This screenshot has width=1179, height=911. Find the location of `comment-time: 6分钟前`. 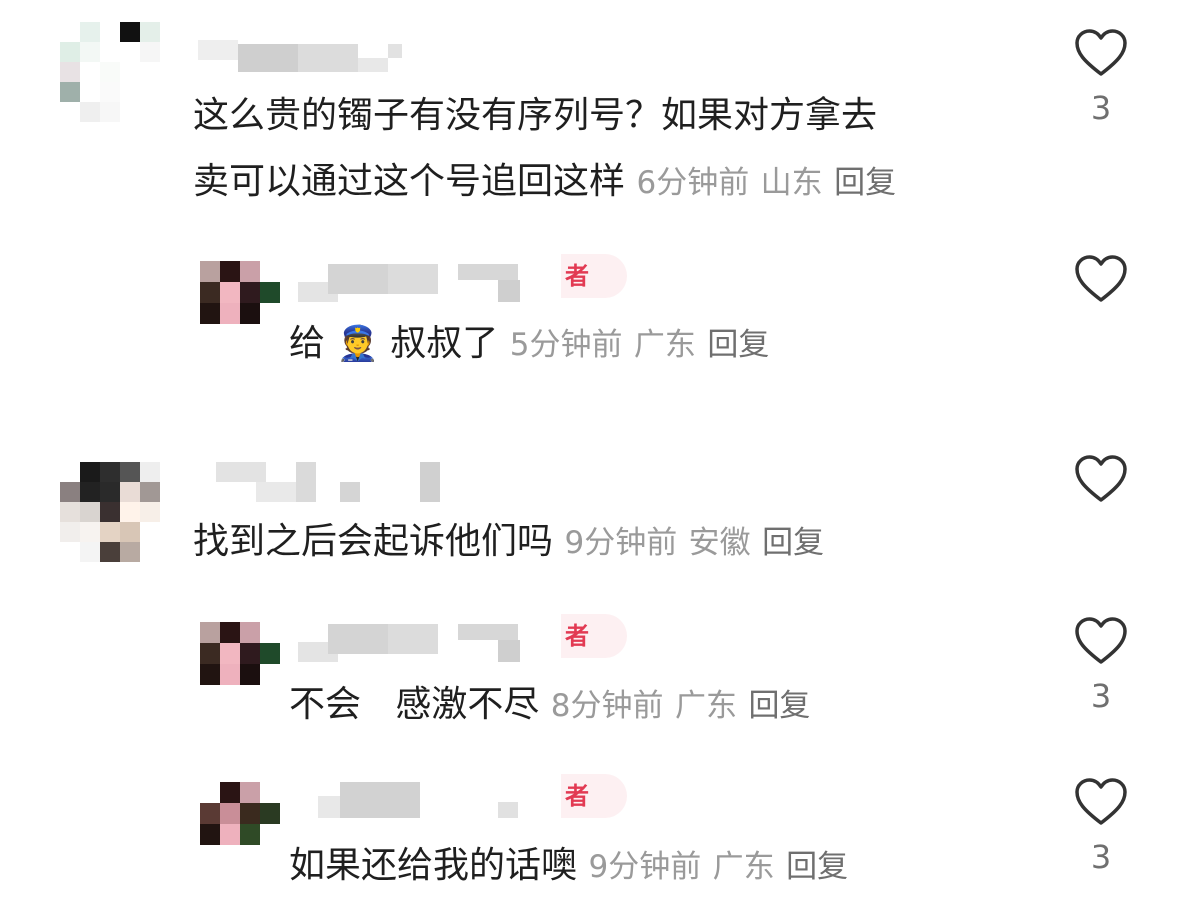

comment-time: 6分钟前 is located at coordinates (693, 183).